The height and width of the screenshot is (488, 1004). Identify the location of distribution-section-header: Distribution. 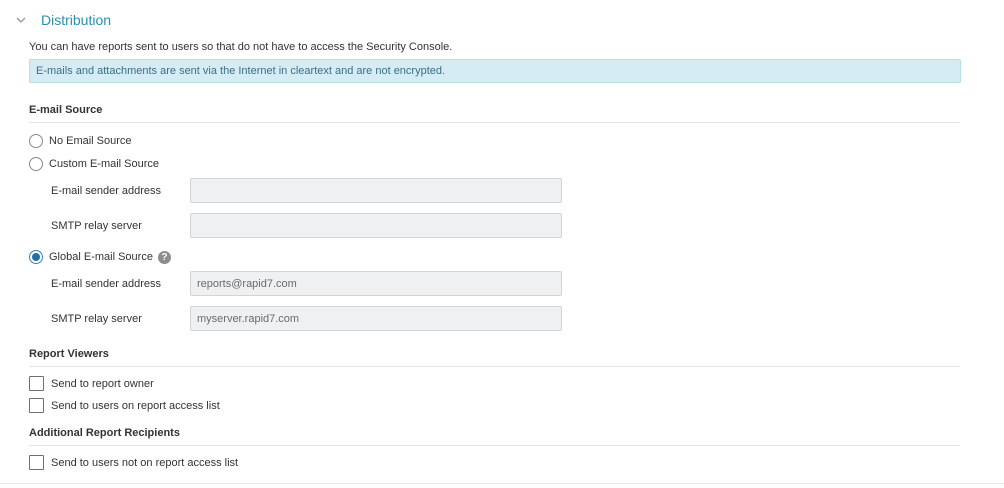
(63, 20).